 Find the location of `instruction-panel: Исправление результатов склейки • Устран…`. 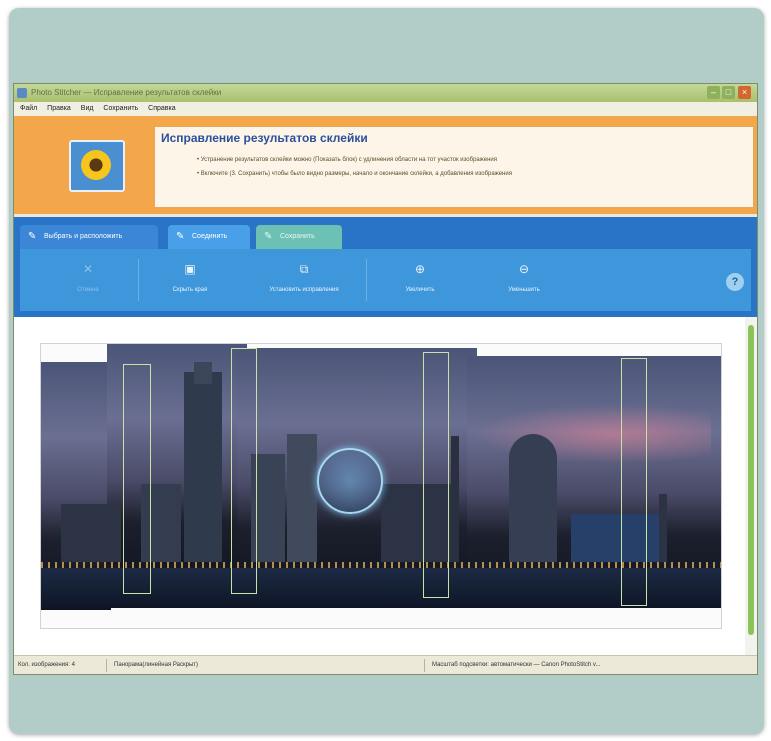

instruction-panel: Исправление результатов склейки • Устран… is located at coordinates (454, 167).